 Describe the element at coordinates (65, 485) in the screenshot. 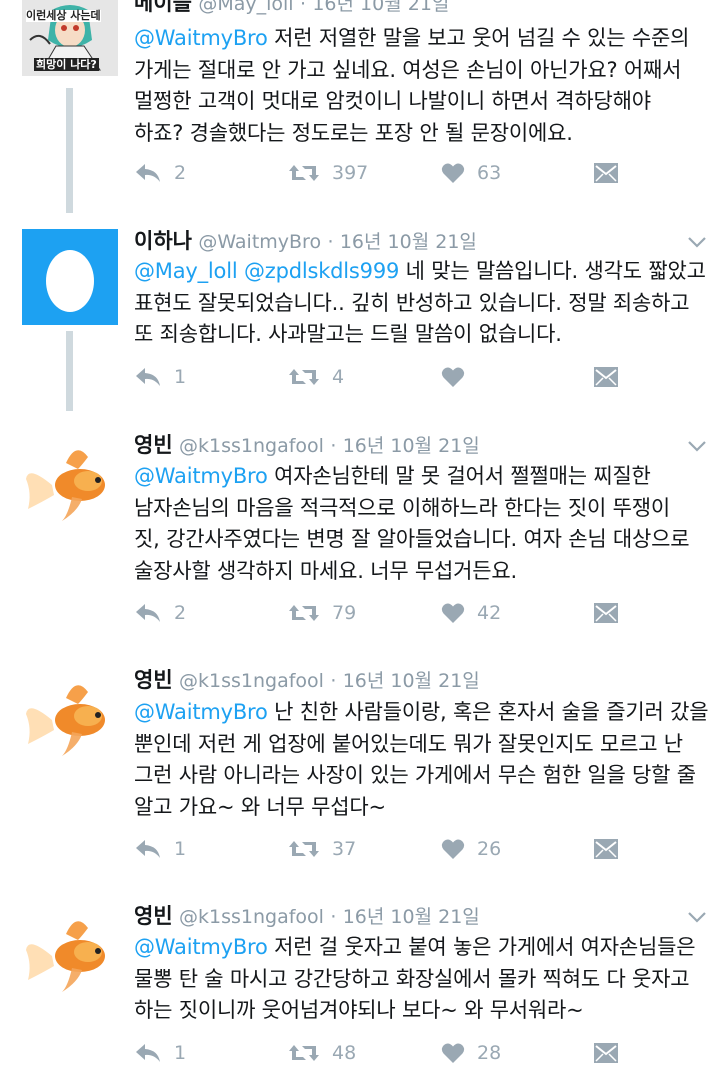

I see `goldfish-avatar-image` at that location.